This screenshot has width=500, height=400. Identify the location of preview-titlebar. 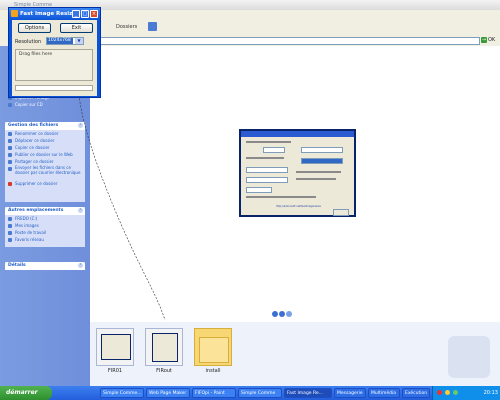
(297, 134).